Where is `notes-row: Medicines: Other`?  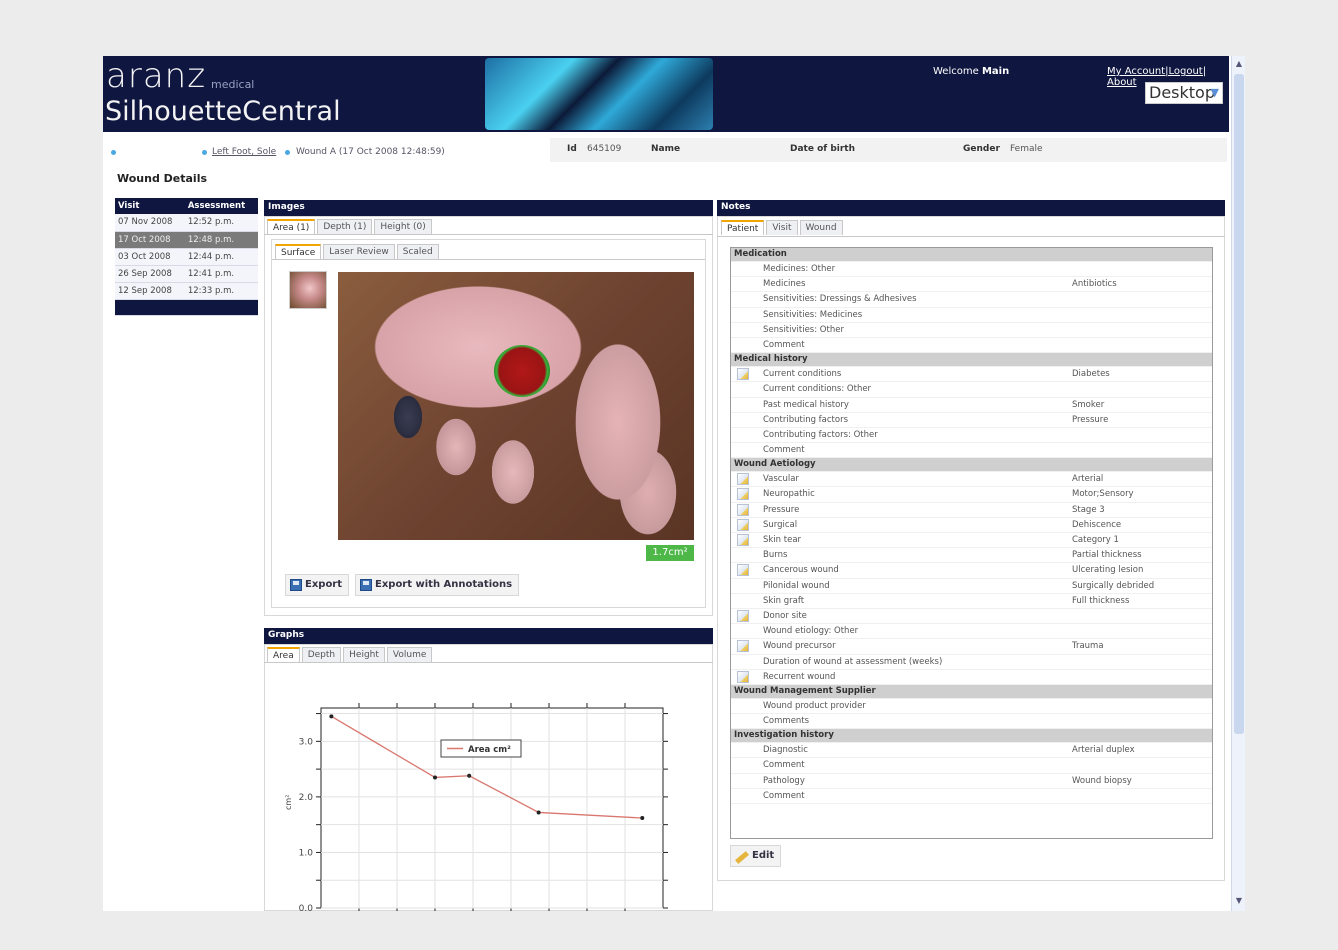
notes-row: Medicines: Other is located at coordinates (971, 270).